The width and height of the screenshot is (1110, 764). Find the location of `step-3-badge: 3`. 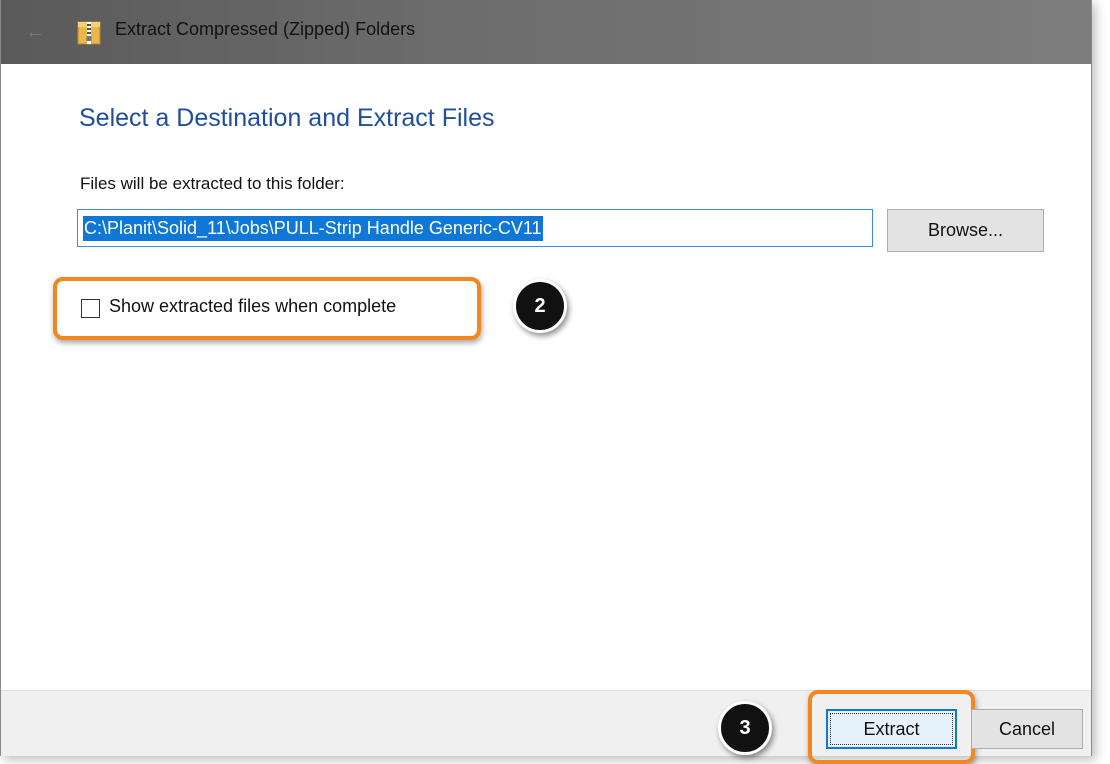

step-3-badge: 3 is located at coordinates (745, 728).